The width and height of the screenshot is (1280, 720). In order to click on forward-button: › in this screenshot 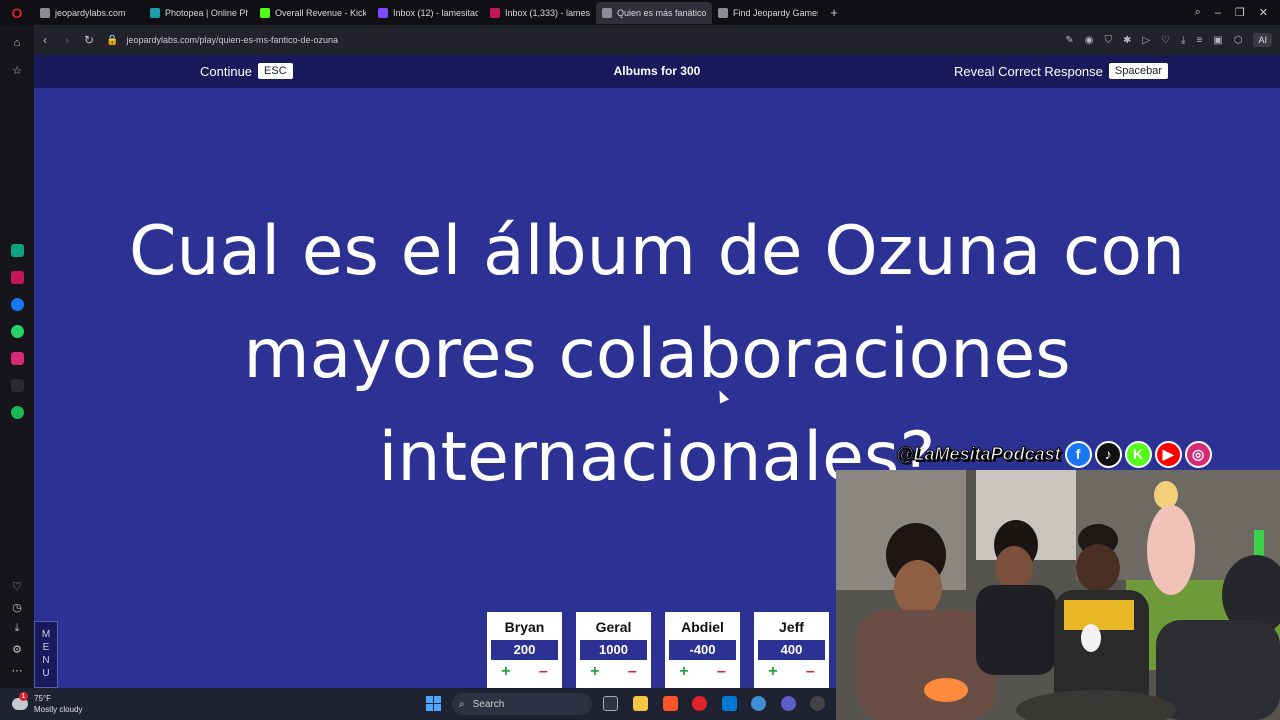, I will do `click(67, 40)`.